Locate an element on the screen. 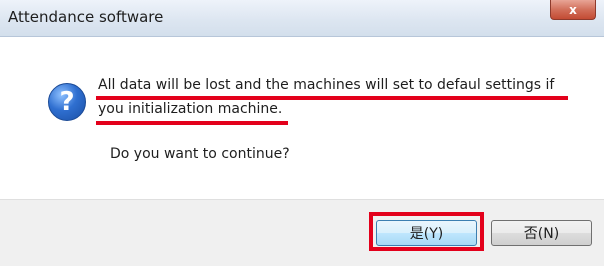 This screenshot has height=266, width=604. yes-button-highlight is located at coordinates (426, 231).